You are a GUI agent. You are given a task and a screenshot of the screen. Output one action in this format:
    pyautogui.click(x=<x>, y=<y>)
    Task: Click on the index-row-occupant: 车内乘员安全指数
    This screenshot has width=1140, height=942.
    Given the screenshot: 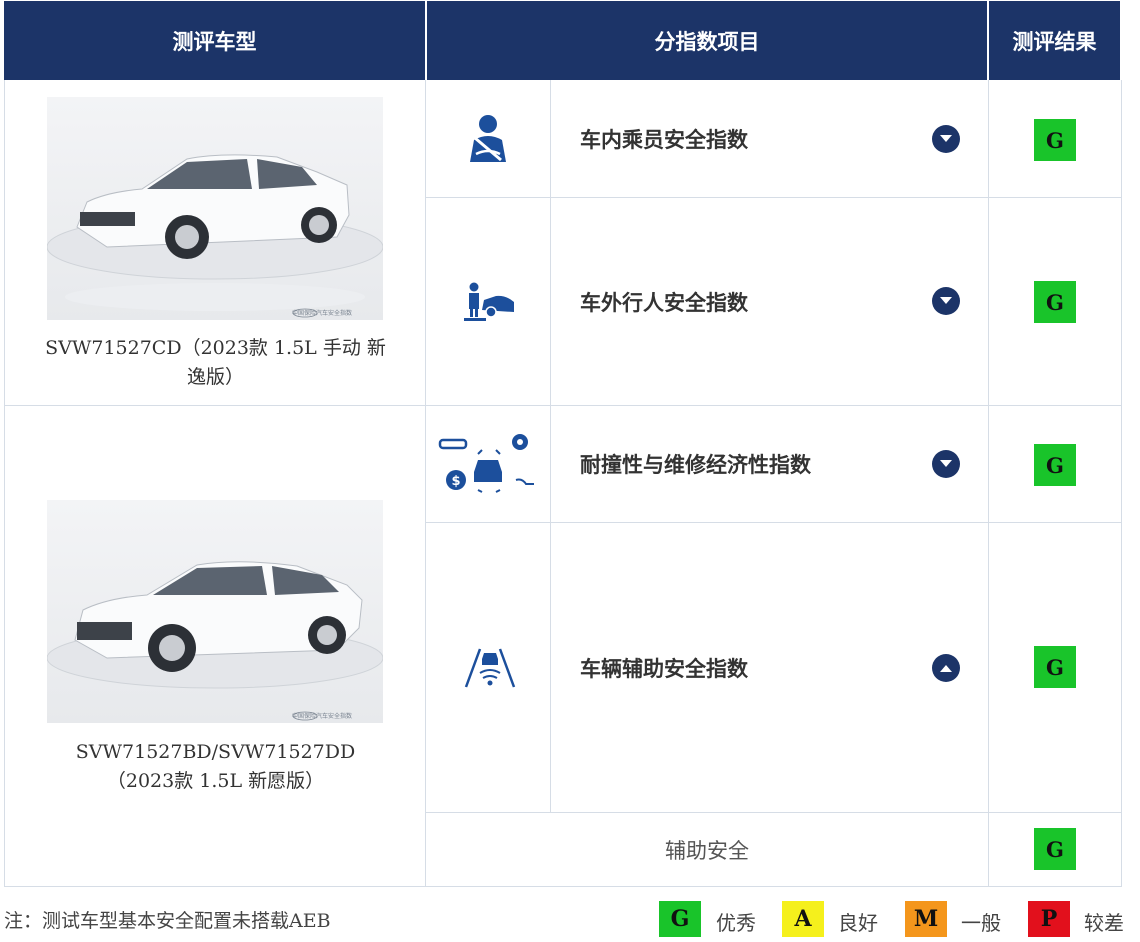 What is the action you would take?
    pyautogui.click(x=707, y=139)
    